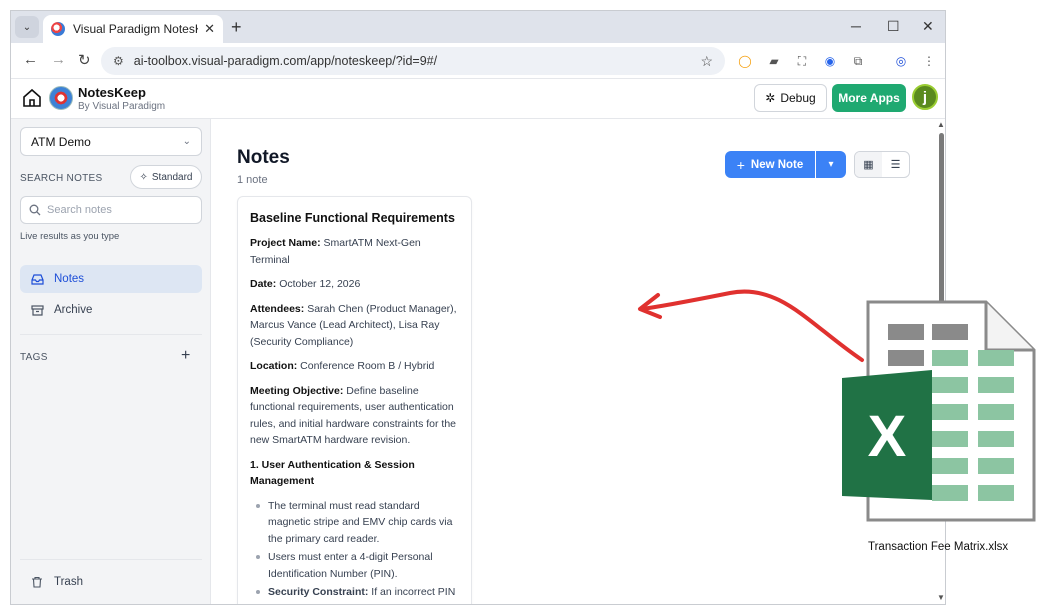 This screenshot has height=605, width=1044. What do you see at coordinates (320, 284) in the screenshot?
I see `field-value: October 12, 2026` at bounding box center [320, 284].